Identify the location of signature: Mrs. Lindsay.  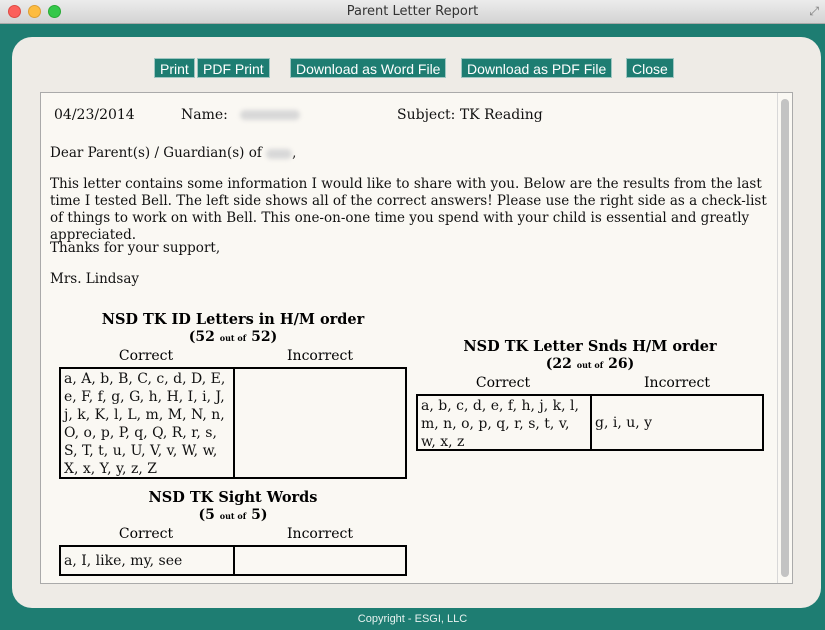
(95, 279).